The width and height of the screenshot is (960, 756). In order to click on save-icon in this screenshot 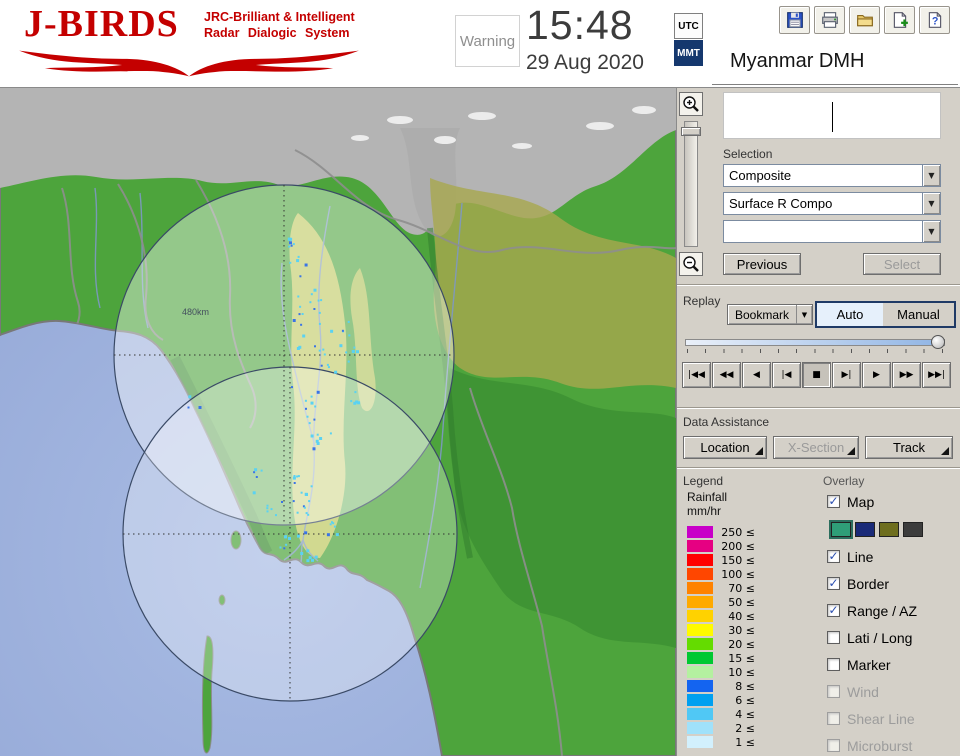, I will do `click(794, 20)`.